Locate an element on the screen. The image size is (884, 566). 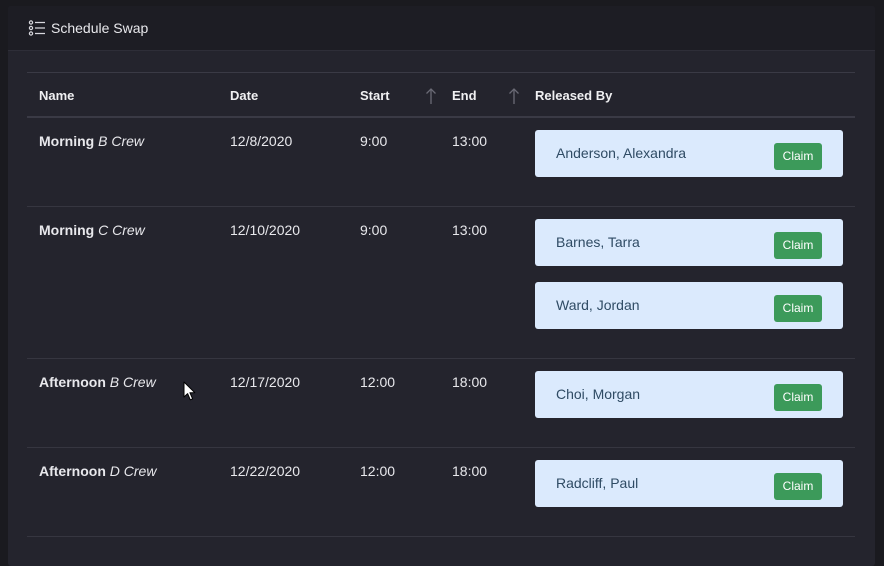
shift-name-cell: Morning C Crew is located at coordinates (92, 230).